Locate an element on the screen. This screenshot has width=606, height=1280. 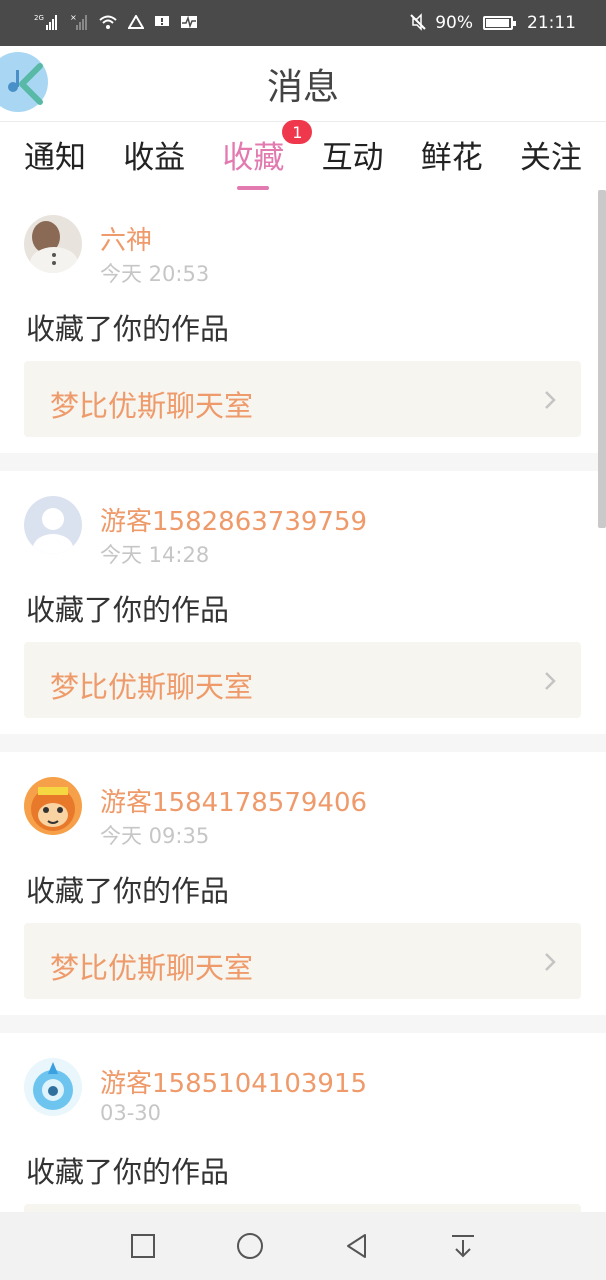
username: 游客1582863739759 is located at coordinates (233, 519).